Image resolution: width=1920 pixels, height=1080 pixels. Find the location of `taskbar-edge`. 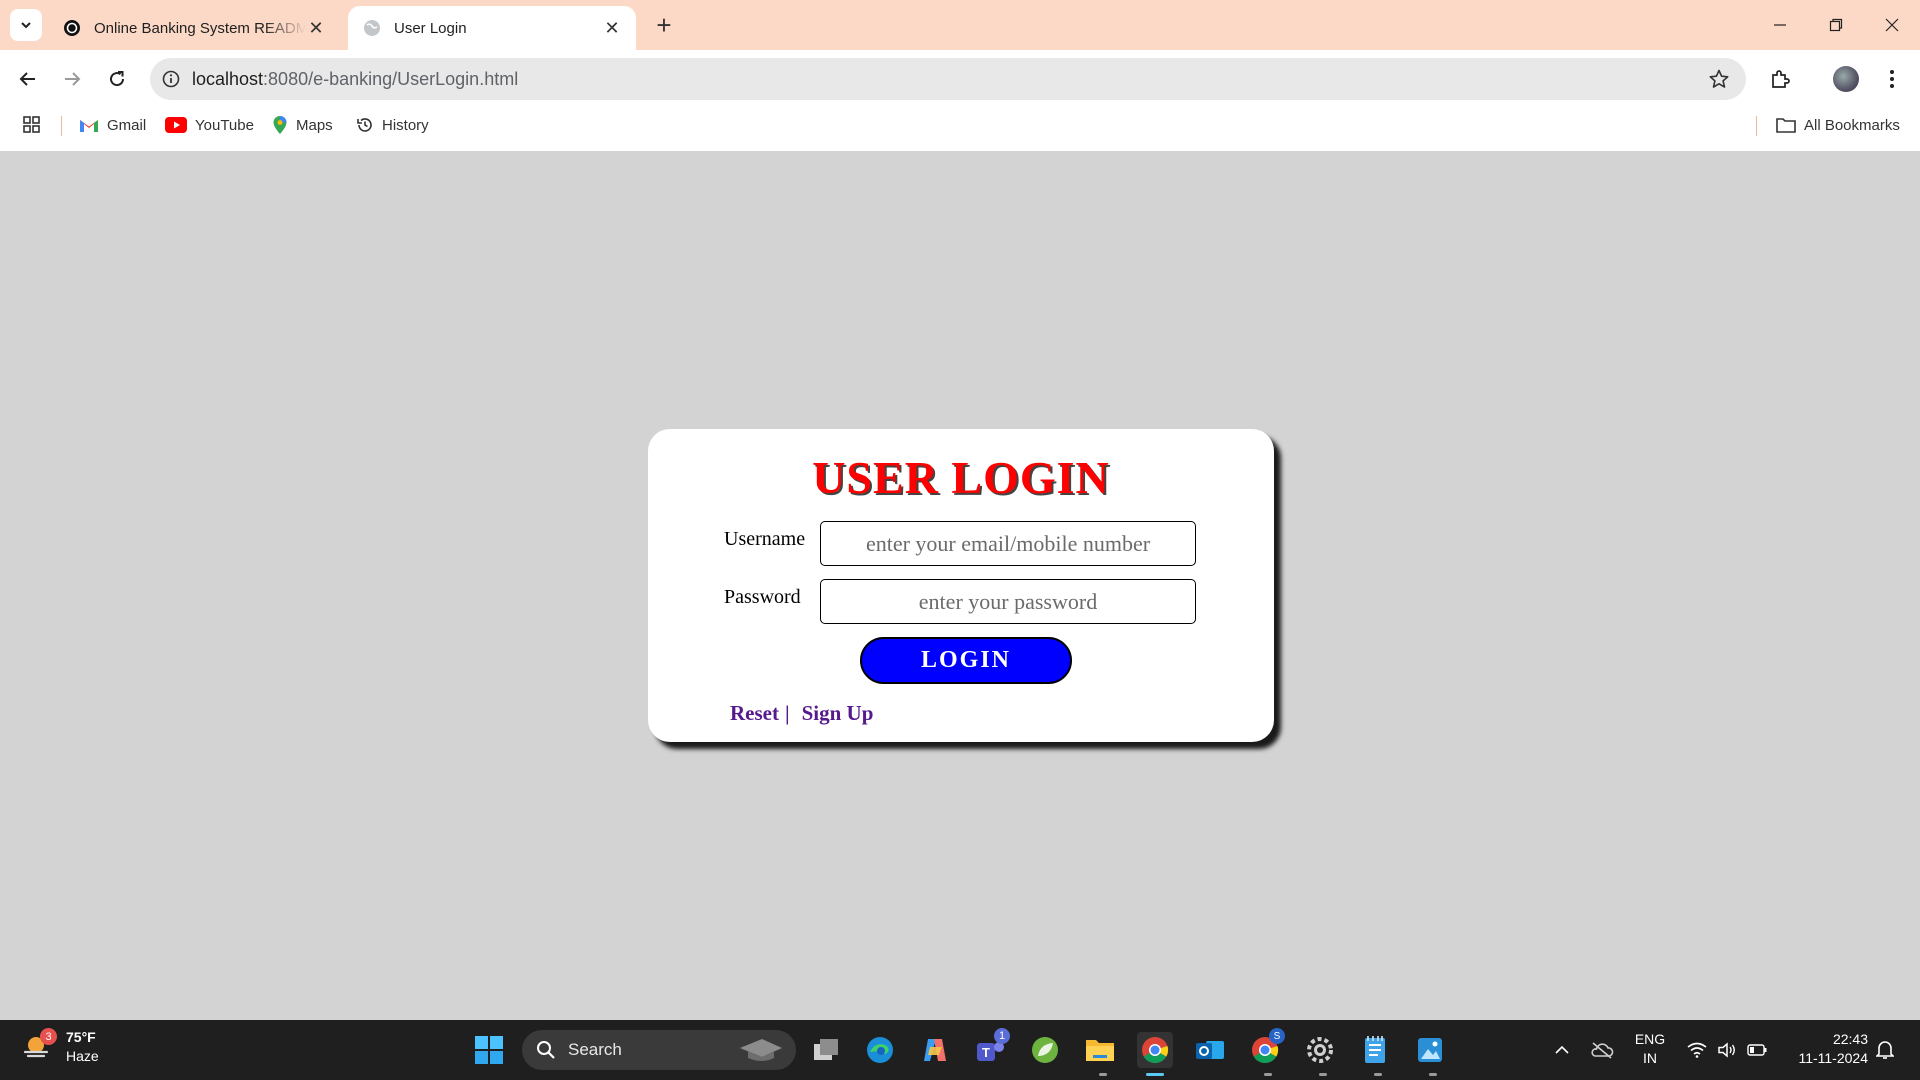

taskbar-edge is located at coordinates (880, 1050).